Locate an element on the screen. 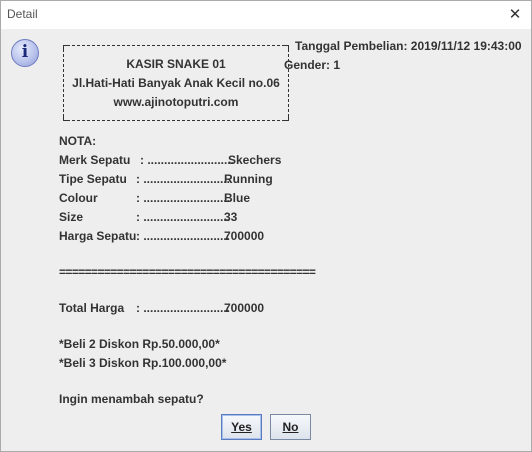  purchase-date: Tanggal Pembelian: 2019/11/12 19:43:00 is located at coordinates (408, 46).